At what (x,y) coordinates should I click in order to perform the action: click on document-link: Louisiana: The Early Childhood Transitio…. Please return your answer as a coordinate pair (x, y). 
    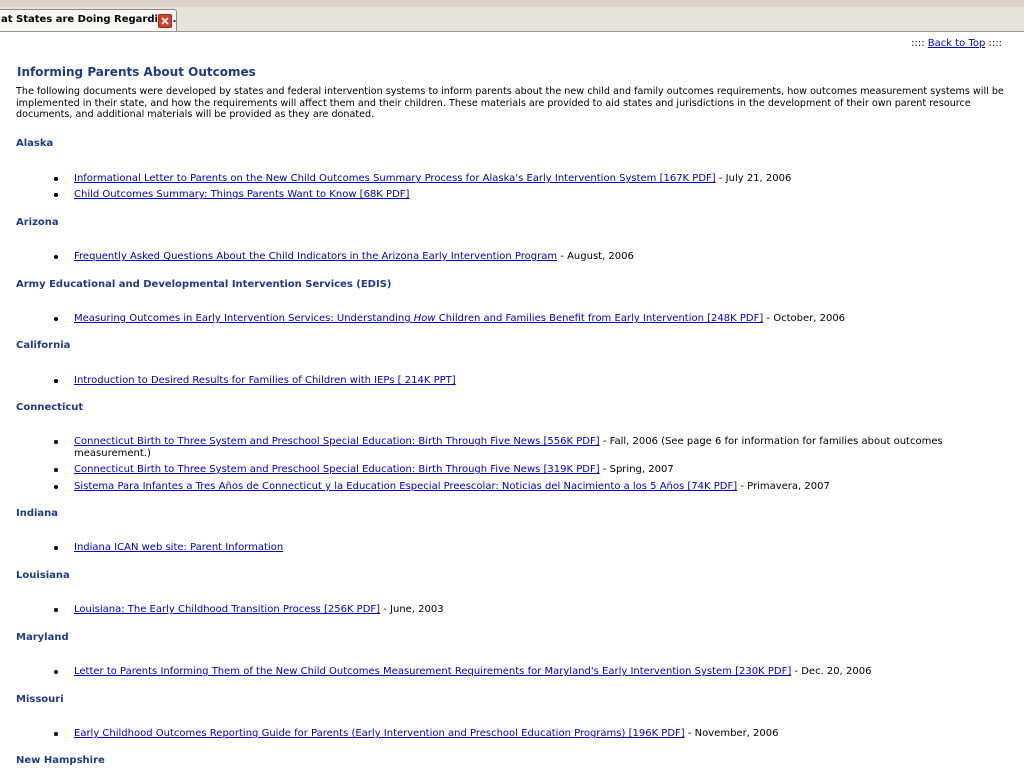
    Looking at the image, I should click on (227, 609).